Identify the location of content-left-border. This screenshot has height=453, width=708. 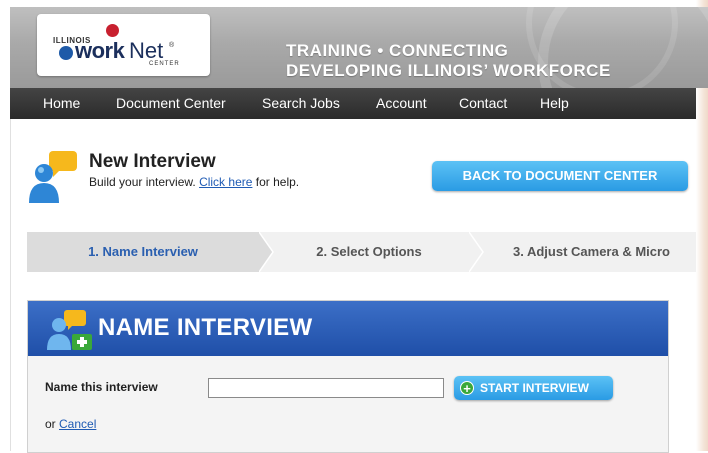
(10, 285).